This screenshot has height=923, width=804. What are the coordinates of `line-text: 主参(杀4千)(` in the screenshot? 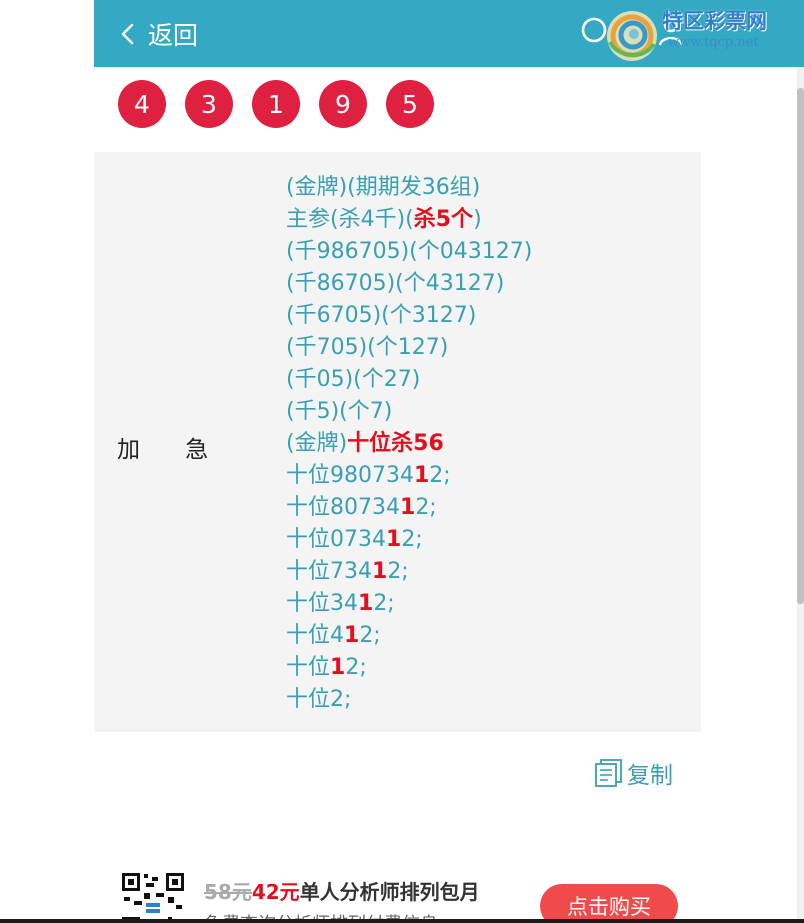 It's located at (350, 219).